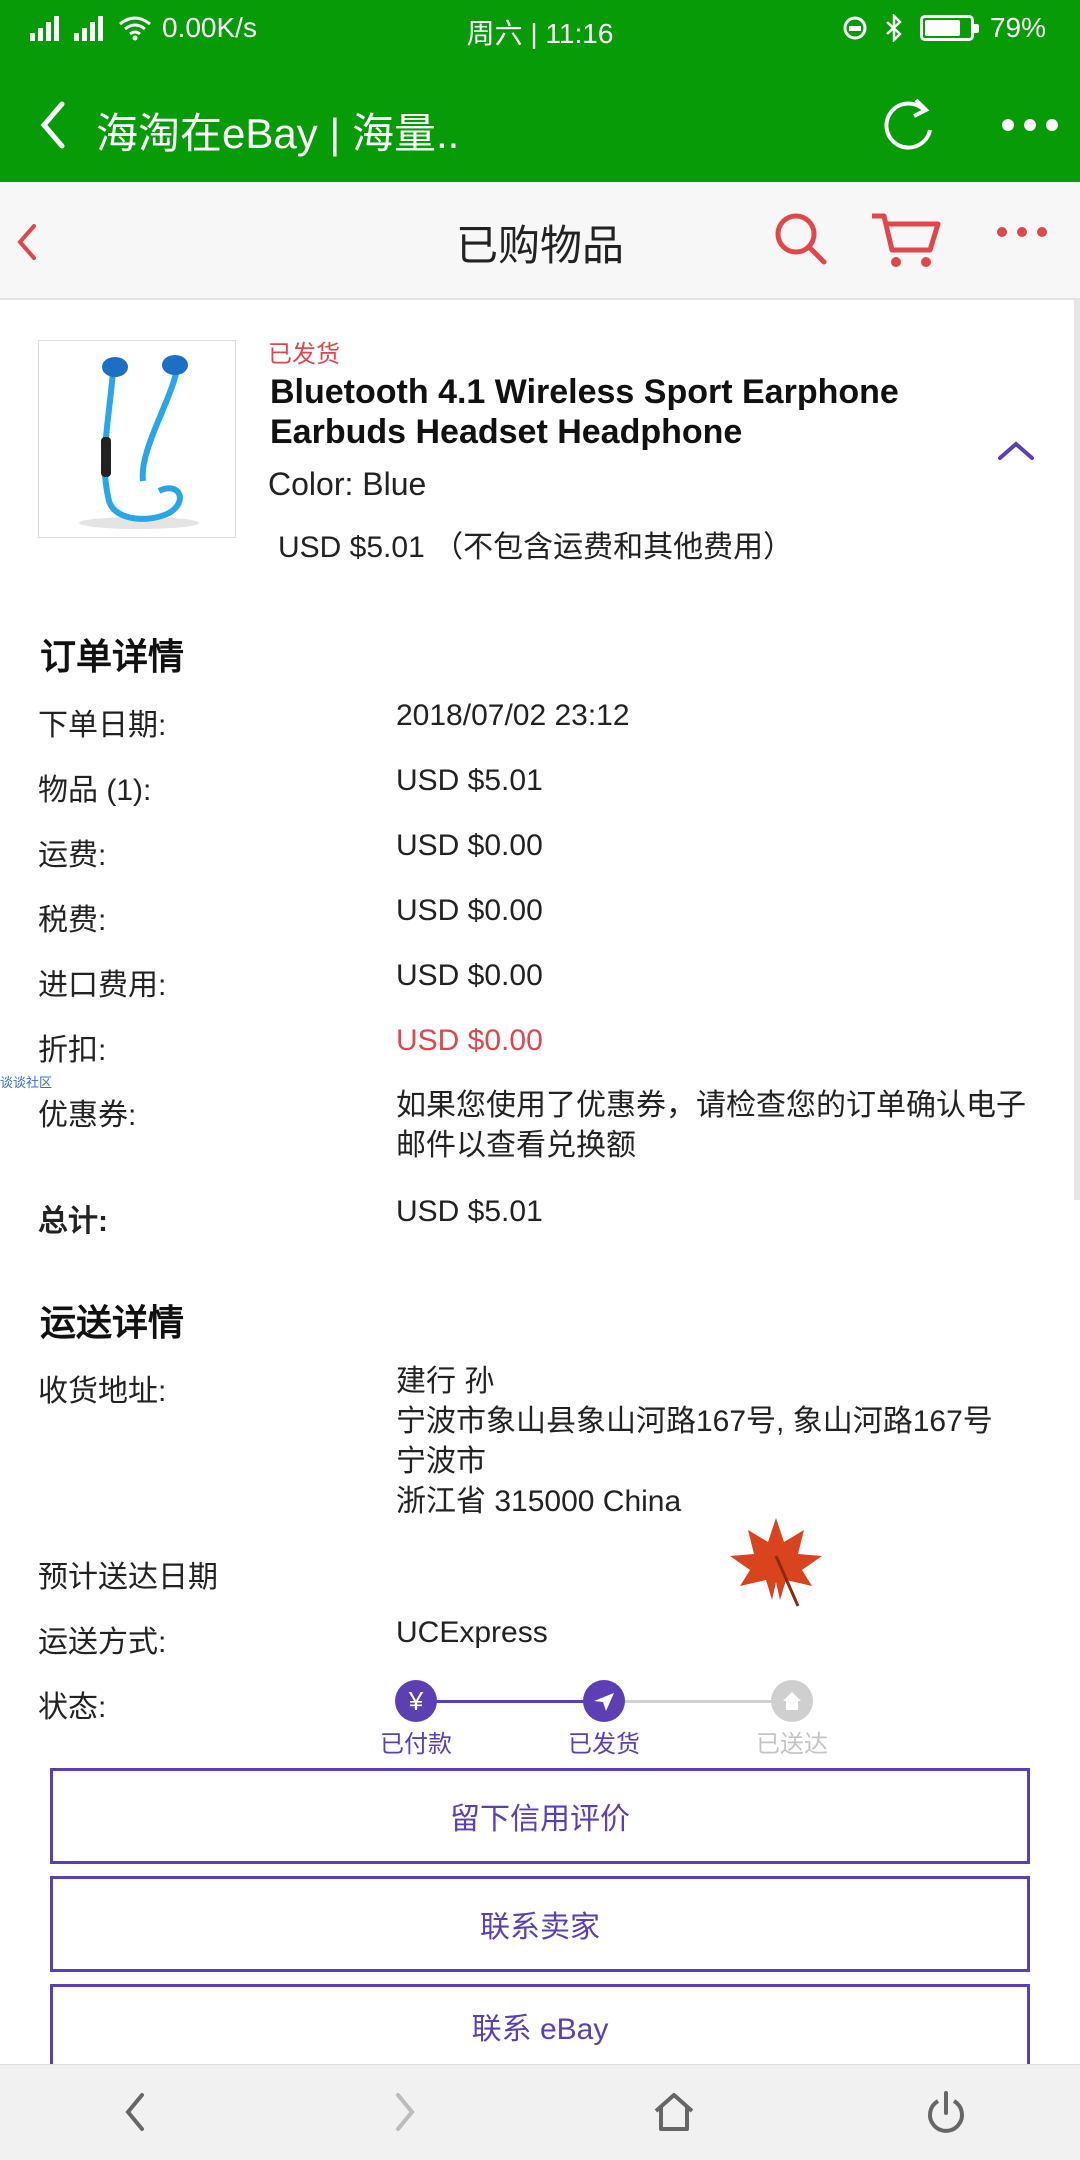 The image size is (1080, 2160). I want to click on contact-seller-button: 联系卖家, so click(540, 1924).